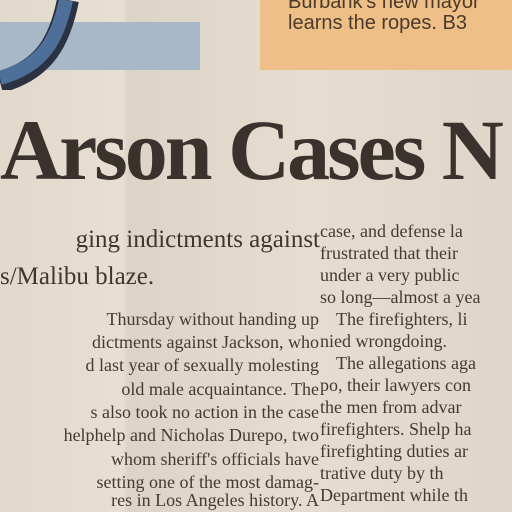  Describe the element at coordinates (202, 365) in the screenshot. I see `body-line: d last year of sexually molesting` at that location.